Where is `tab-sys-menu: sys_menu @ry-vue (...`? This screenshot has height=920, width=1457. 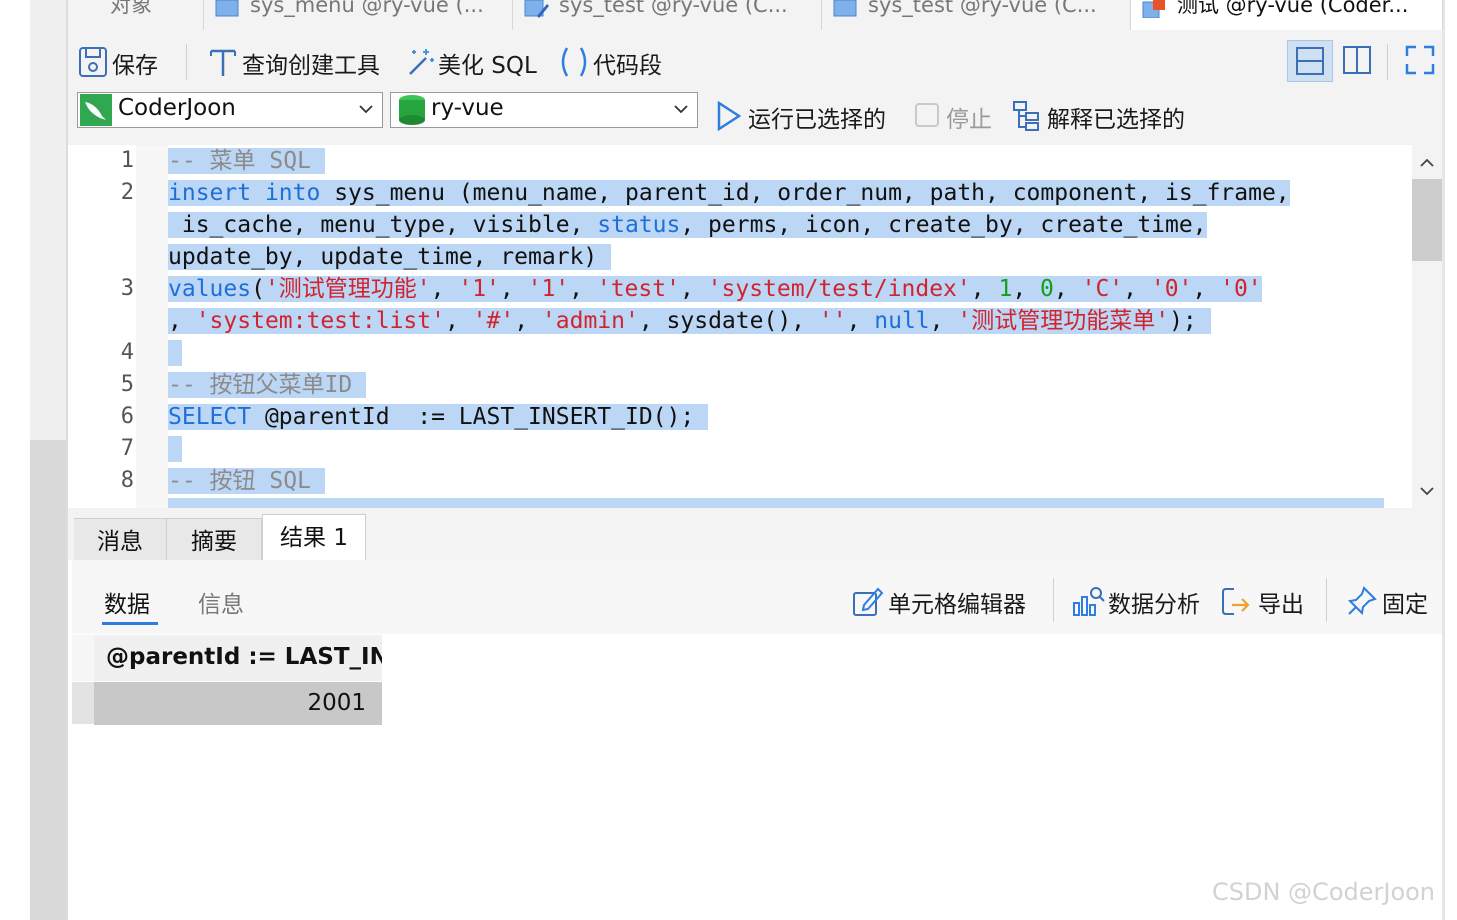
tab-sys-menu: sys_menu @ry-vue (... is located at coordinates (358, 15).